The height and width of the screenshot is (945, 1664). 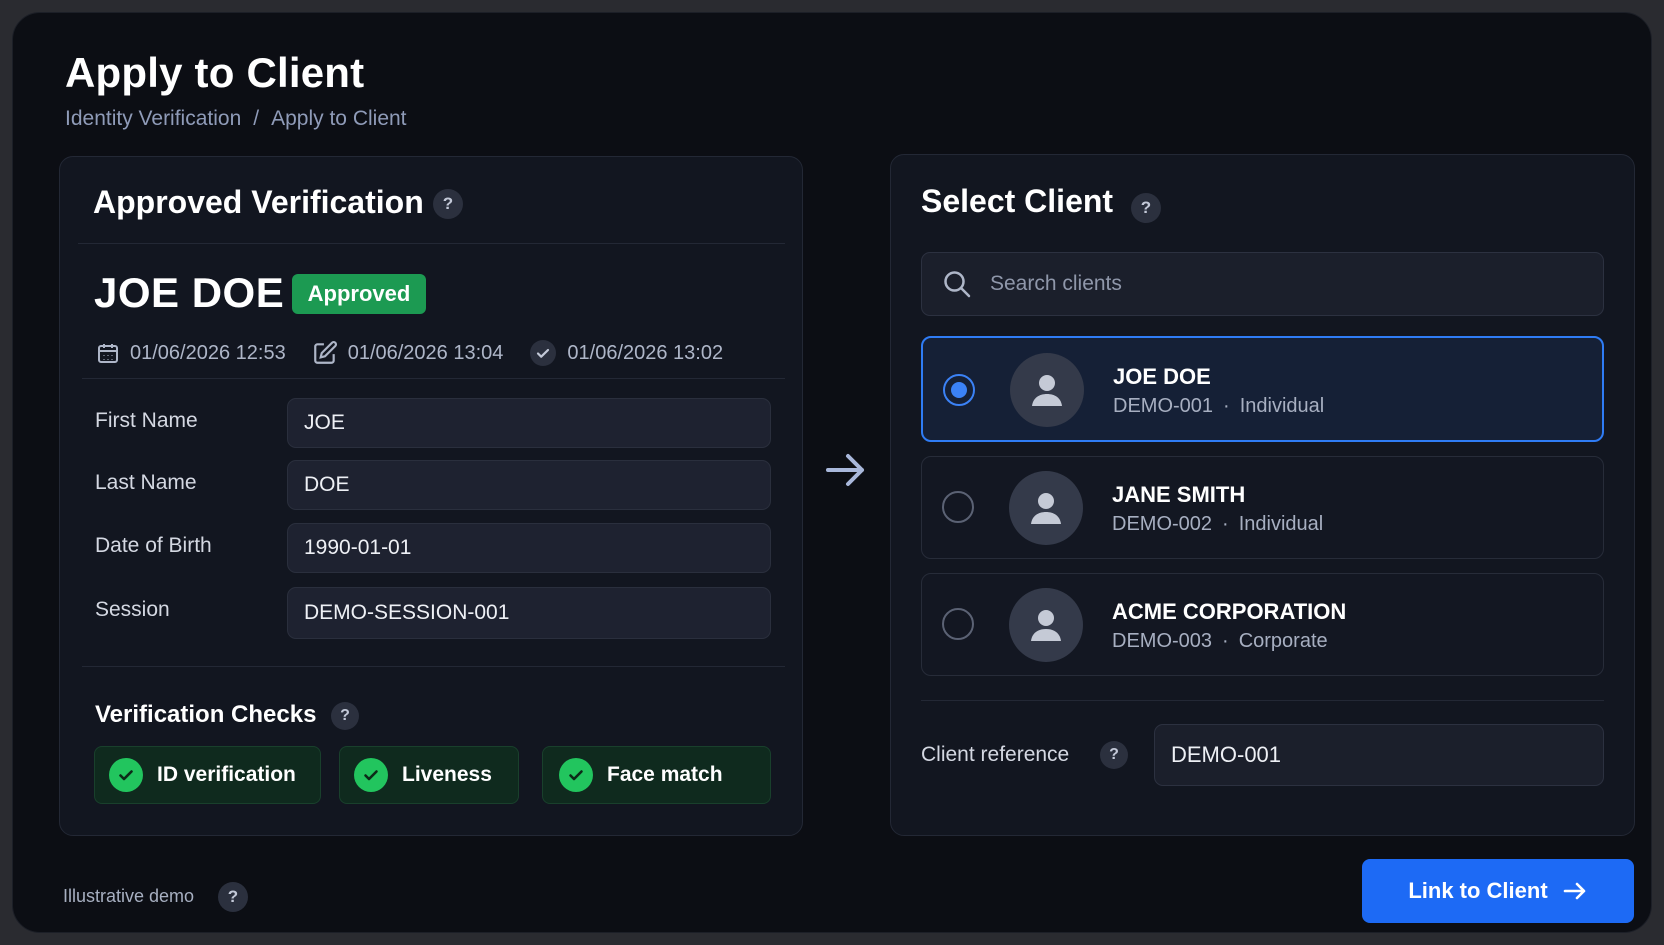 I want to click on edited-timestamp: 01/06/2026 13:04, so click(x=407, y=353).